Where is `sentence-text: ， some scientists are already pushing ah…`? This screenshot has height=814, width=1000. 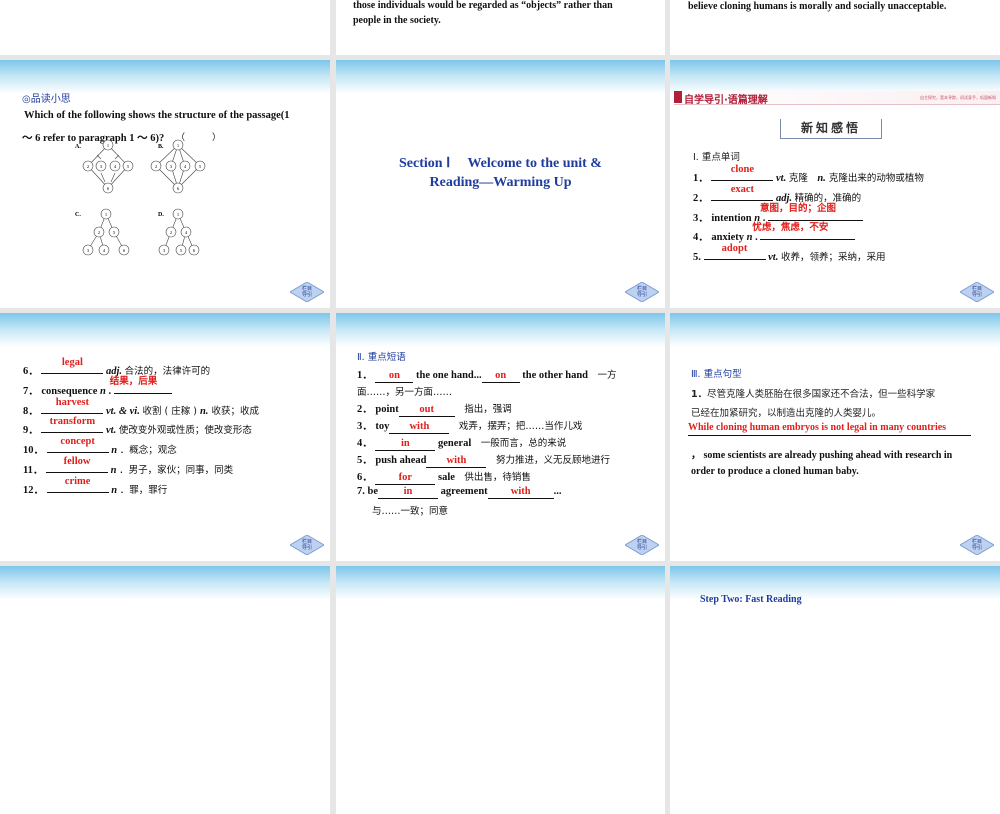 sentence-text: ， some scientists are already pushing ah… is located at coordinates (822, 455).